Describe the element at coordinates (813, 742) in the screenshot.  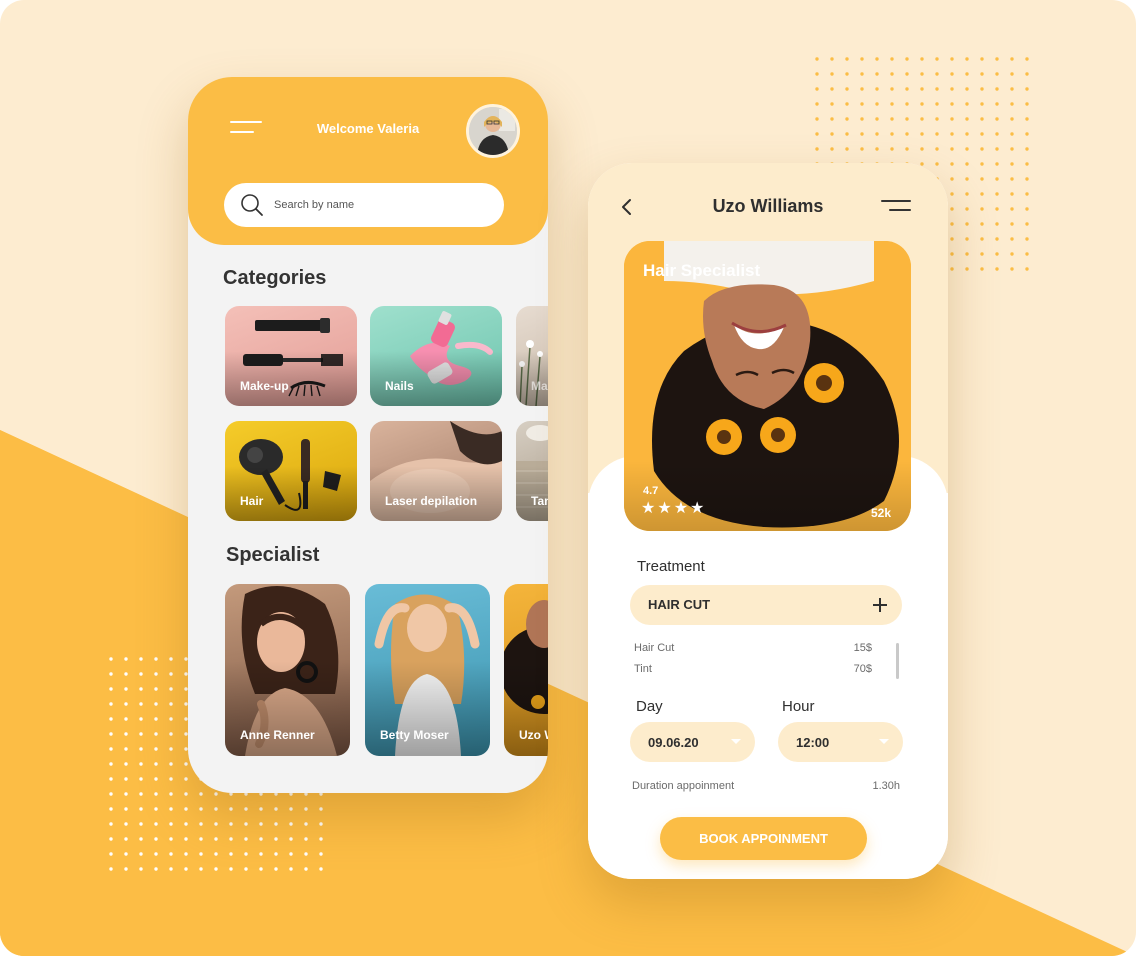
I see `hour-value: 12:00` at that location.